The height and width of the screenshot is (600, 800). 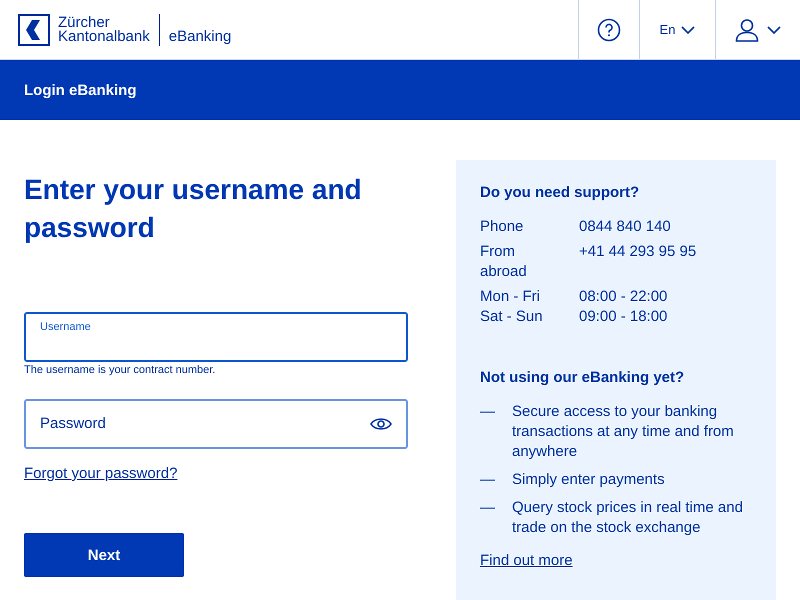 What do you see at coordinates (193, 209) in the screenshot?
I see `form-heading: Enter your username and password` at bounding box center [193, 209].